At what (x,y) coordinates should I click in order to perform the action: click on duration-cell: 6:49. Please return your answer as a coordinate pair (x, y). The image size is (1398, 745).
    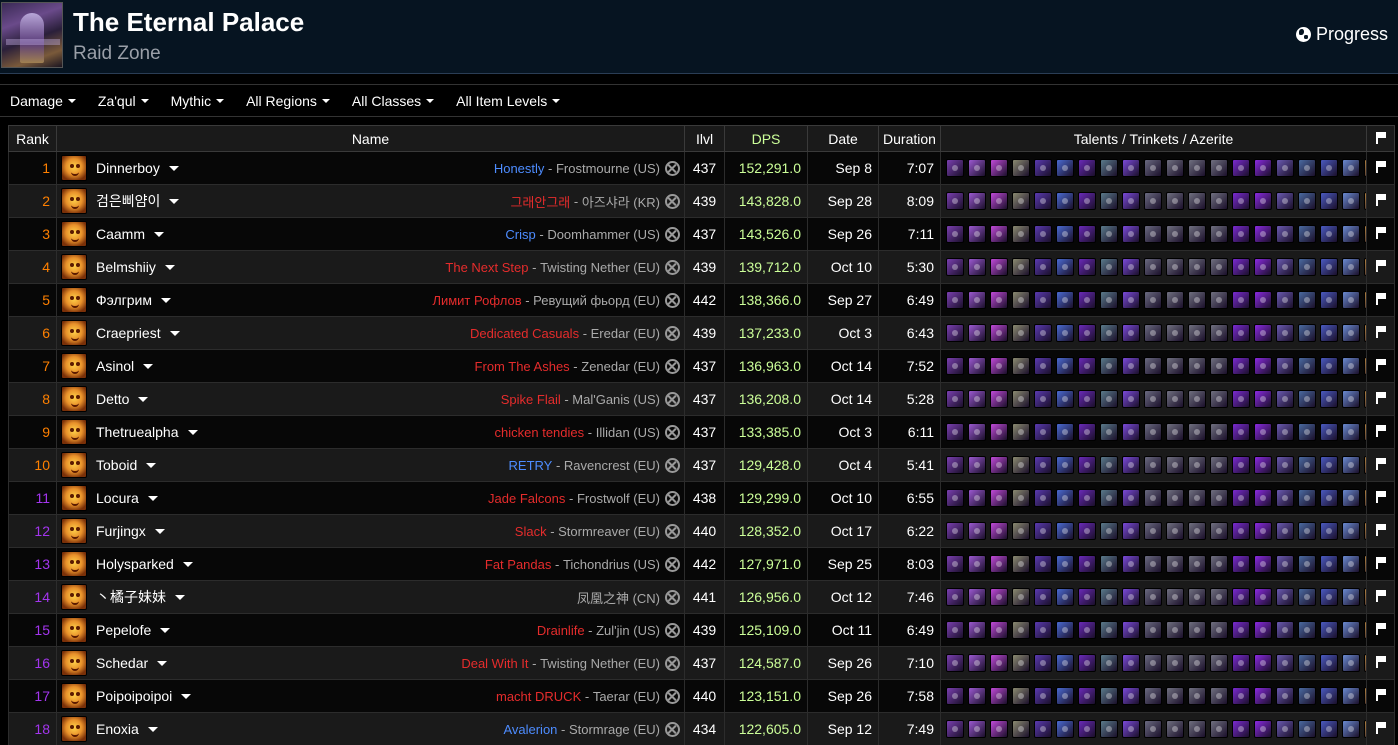
    Looking at the image, I should click on (909, 300).